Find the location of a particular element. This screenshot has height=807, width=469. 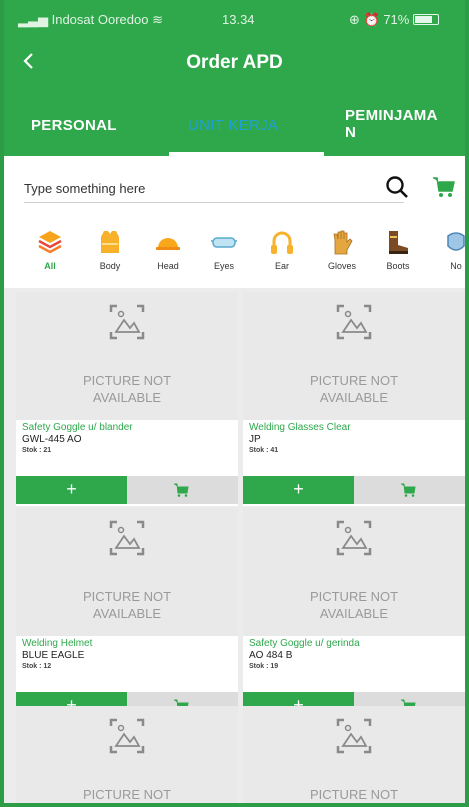

search-bar is located at coordinates (240, 192).